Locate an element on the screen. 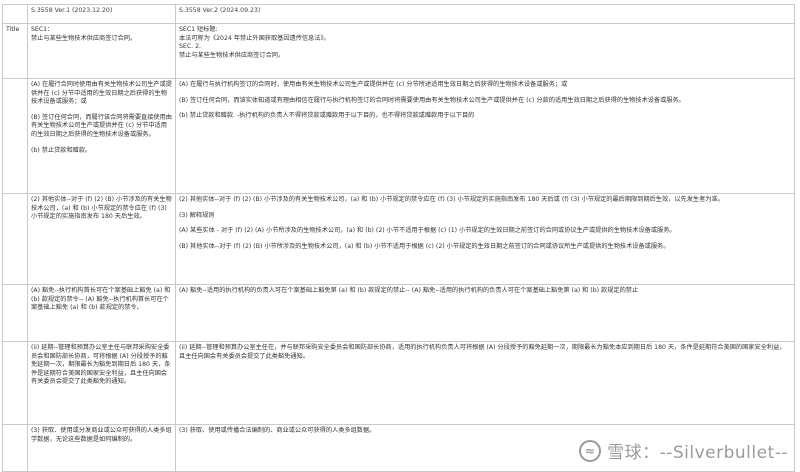 Image resolution: width=800 pixels, height=472 pixels. watermark: ≈ 雪球：--Silverbullet-- is located at coordinates (683, 450).